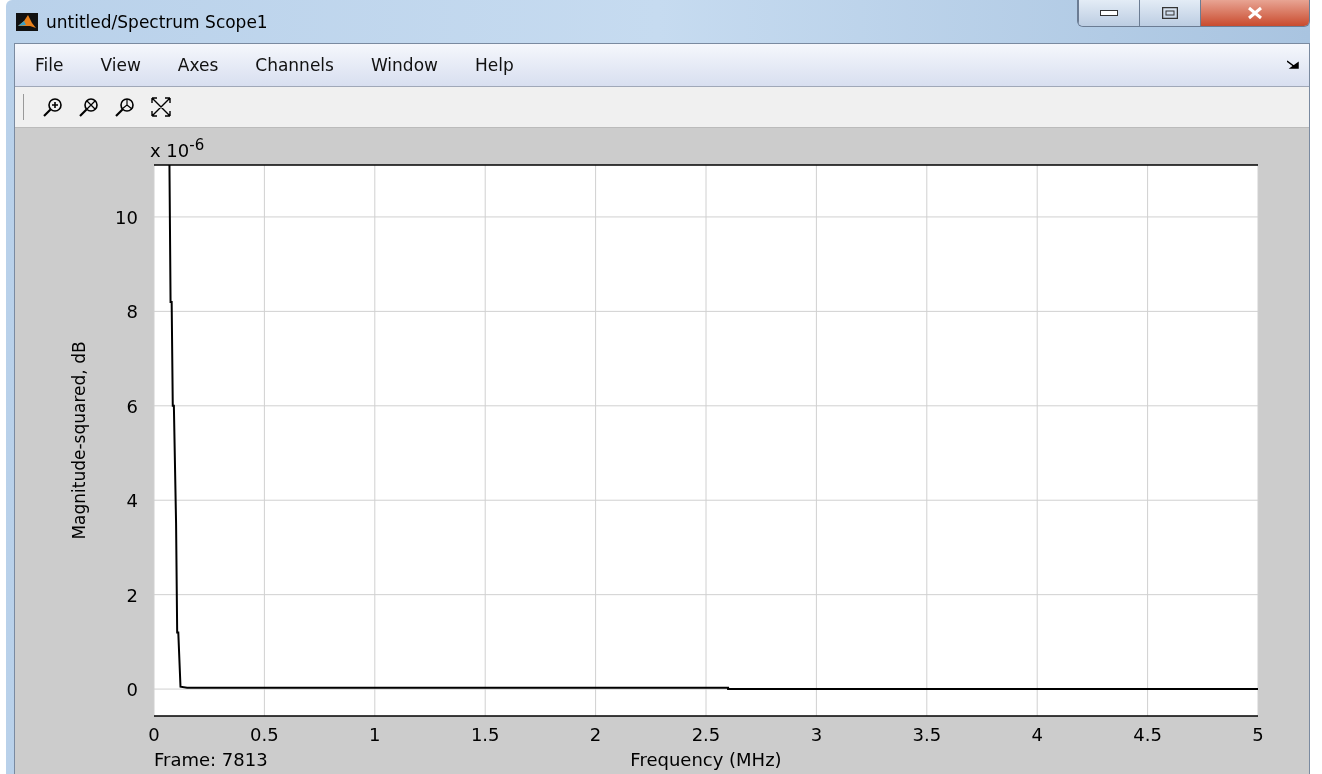  Describe the element at coordinates (130, 65) in the screenshot. I see `menu-item: View` at that location.